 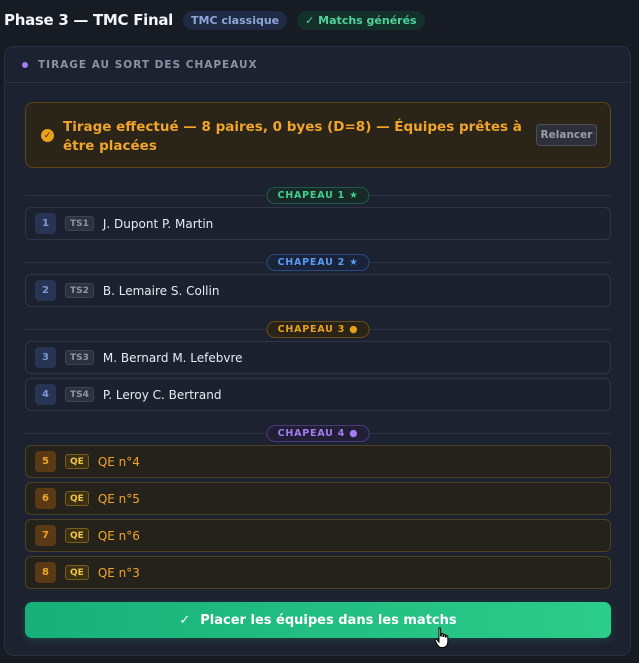 What do you see at coordinates (148, 64) in the screenshot?
I see `panel-title: TIRAGE AU SORT DES CHAPEAUX` at bounding box center [148, 64].